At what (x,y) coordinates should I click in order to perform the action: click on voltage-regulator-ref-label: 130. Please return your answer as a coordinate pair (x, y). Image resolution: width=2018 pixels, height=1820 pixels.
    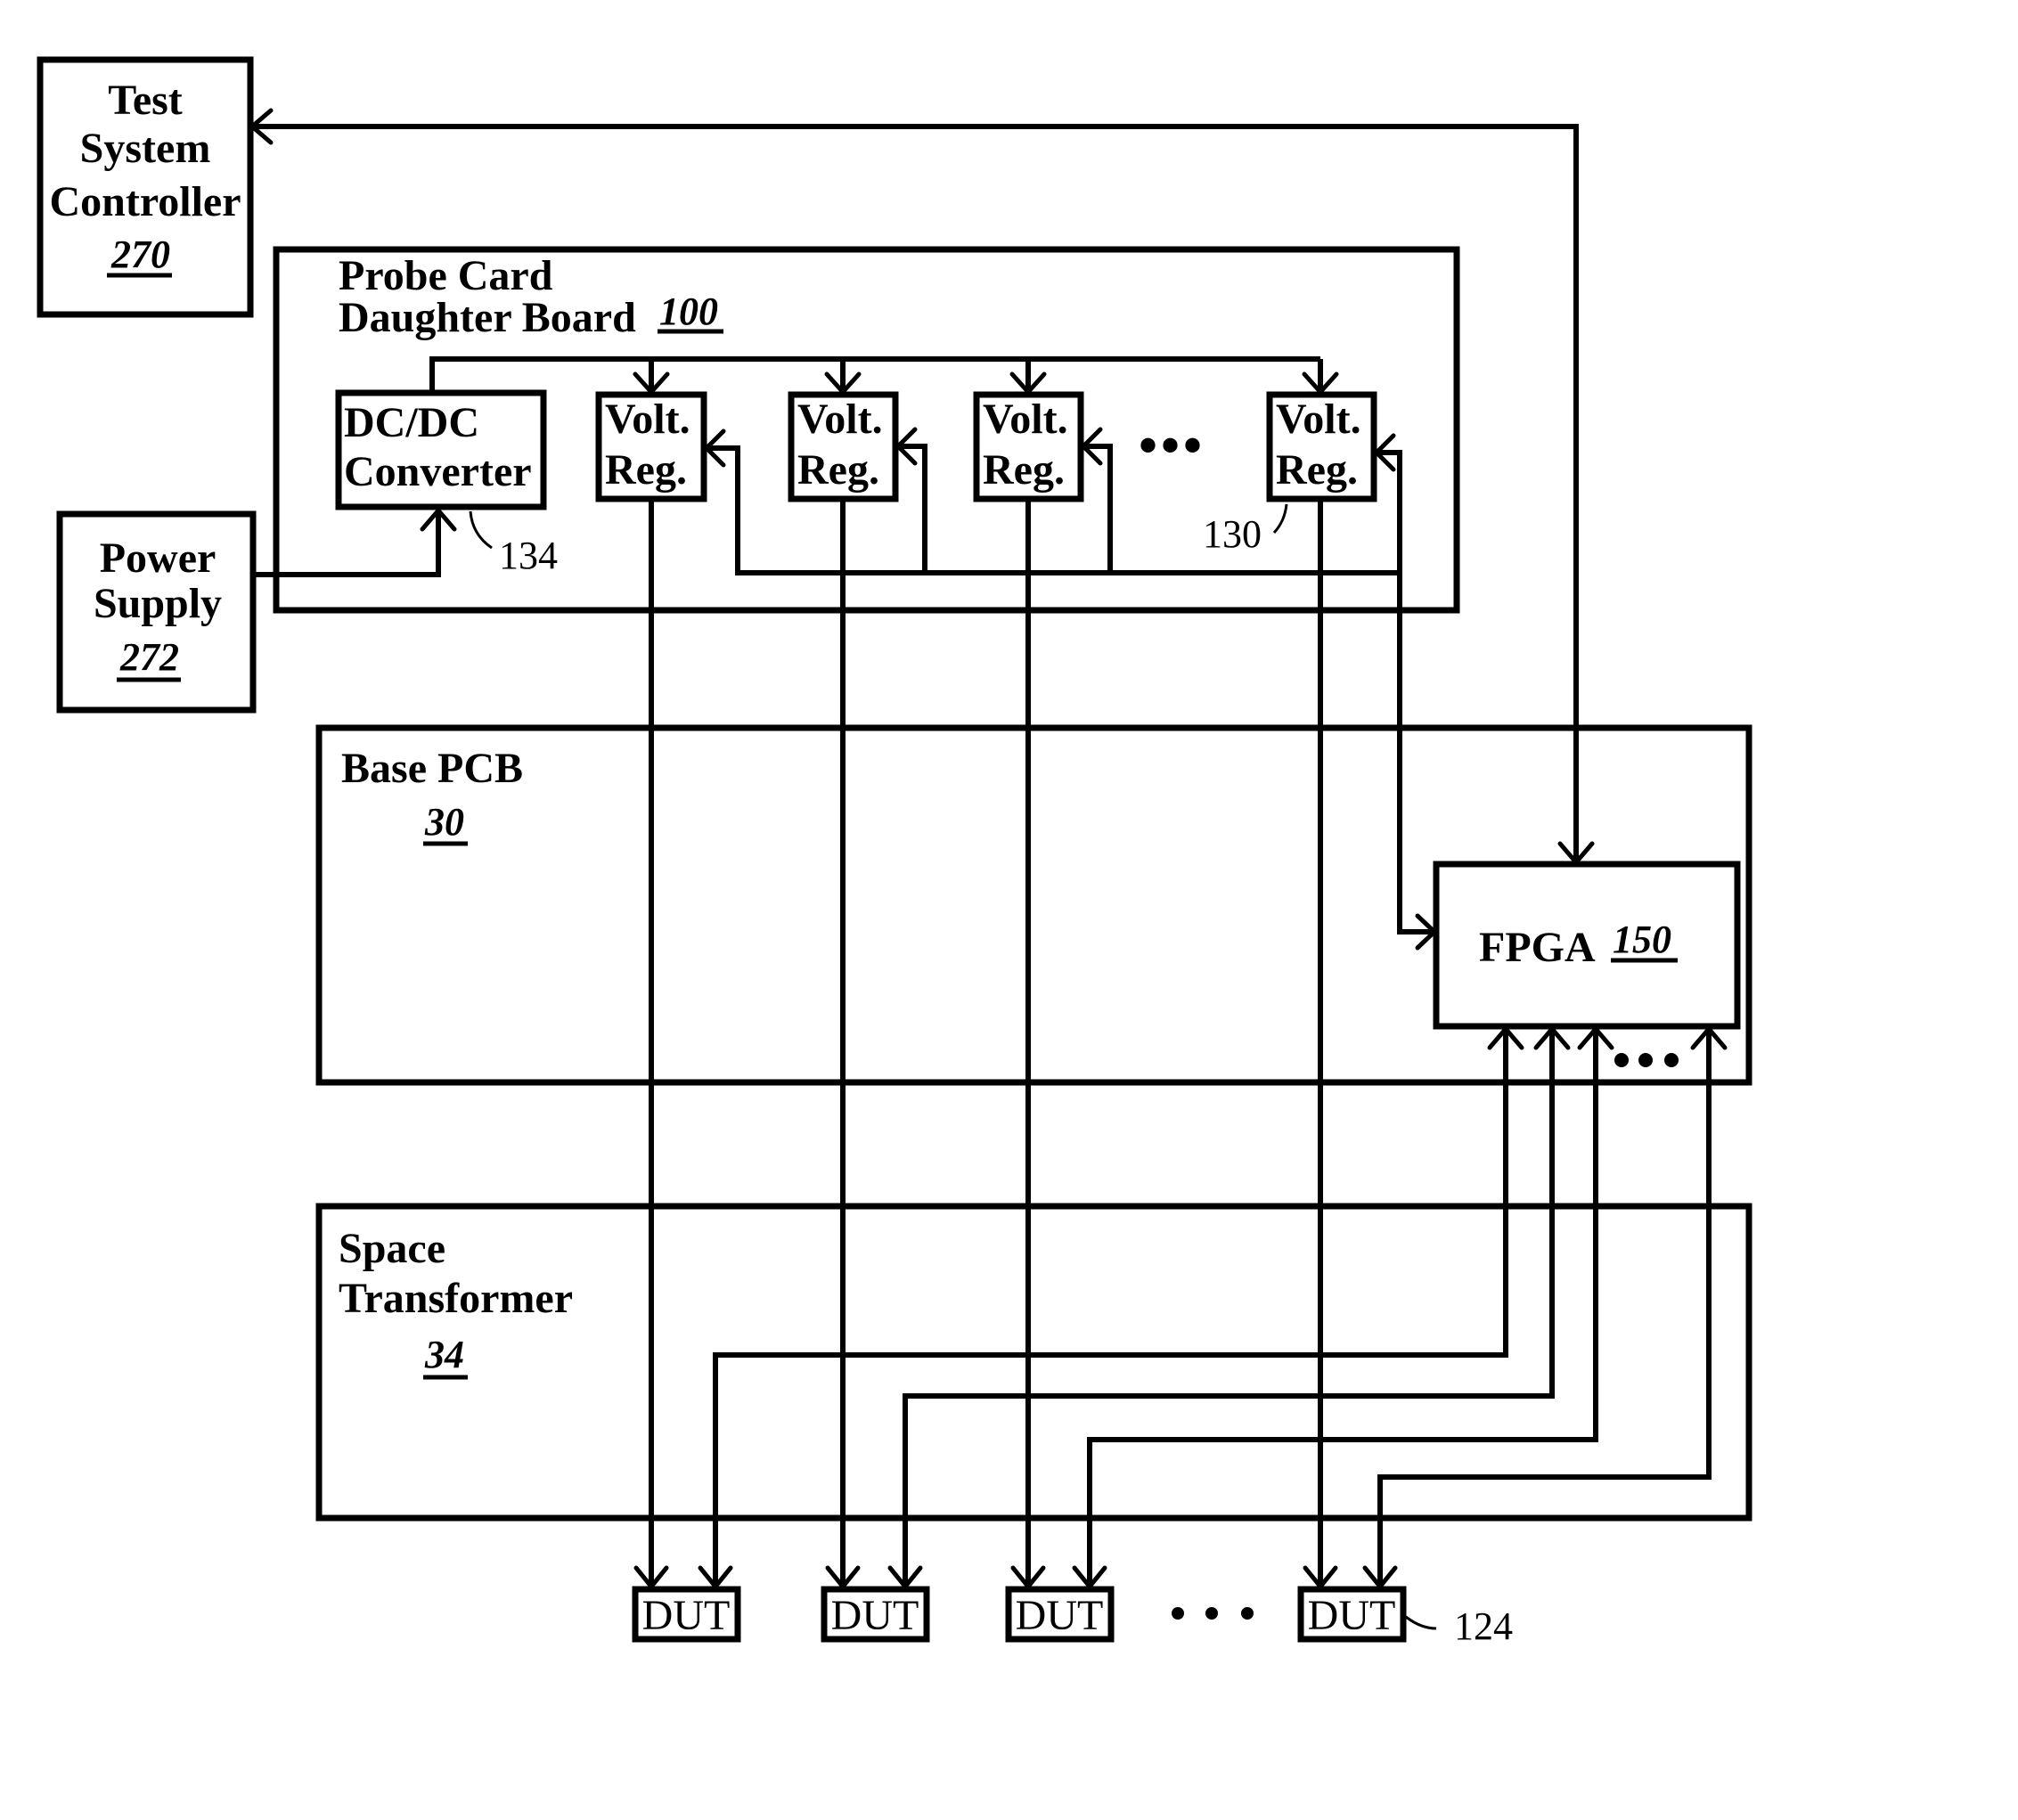
    Looking at the image, I should click on (1232, 534).